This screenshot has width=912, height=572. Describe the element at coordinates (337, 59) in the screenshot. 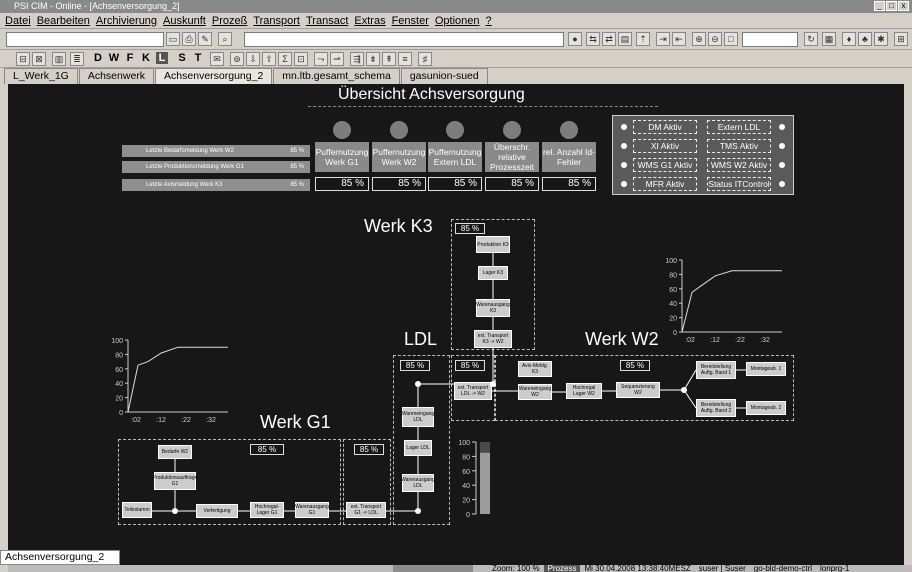

I see `tool-icon-18: ⇀` at that location.